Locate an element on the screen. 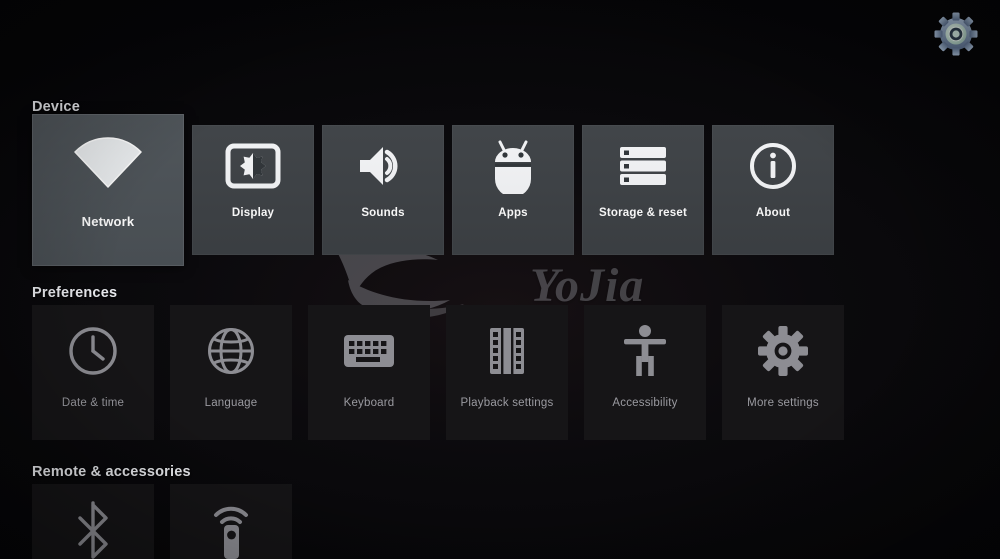 This screenshot has width=1000, height=559. brightness-icon is located at coordinates (253, 166).